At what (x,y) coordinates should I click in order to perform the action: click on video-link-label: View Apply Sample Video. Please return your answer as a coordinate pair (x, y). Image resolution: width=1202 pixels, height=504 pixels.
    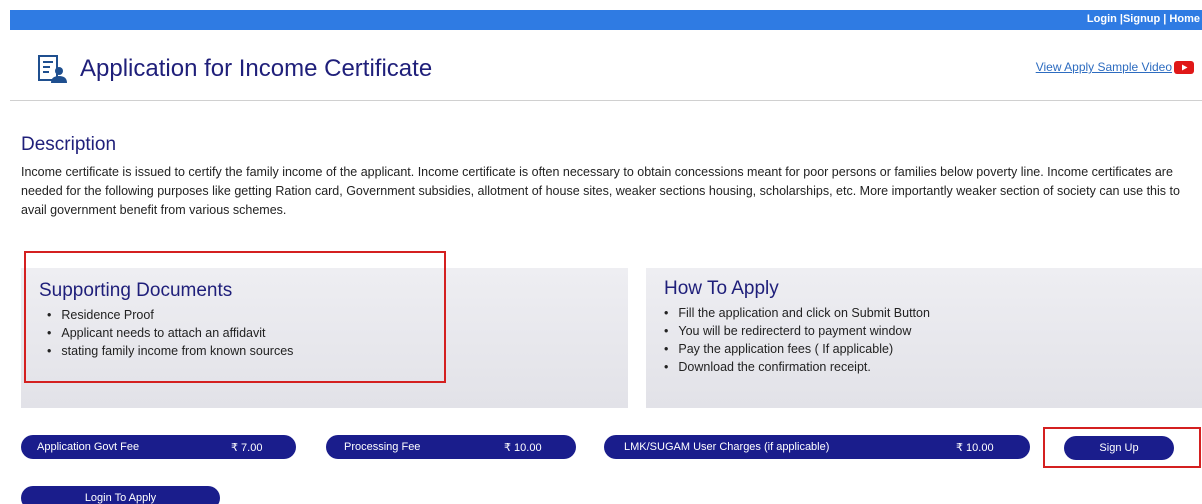
    Looking at the image, I should click on (1104, 67).